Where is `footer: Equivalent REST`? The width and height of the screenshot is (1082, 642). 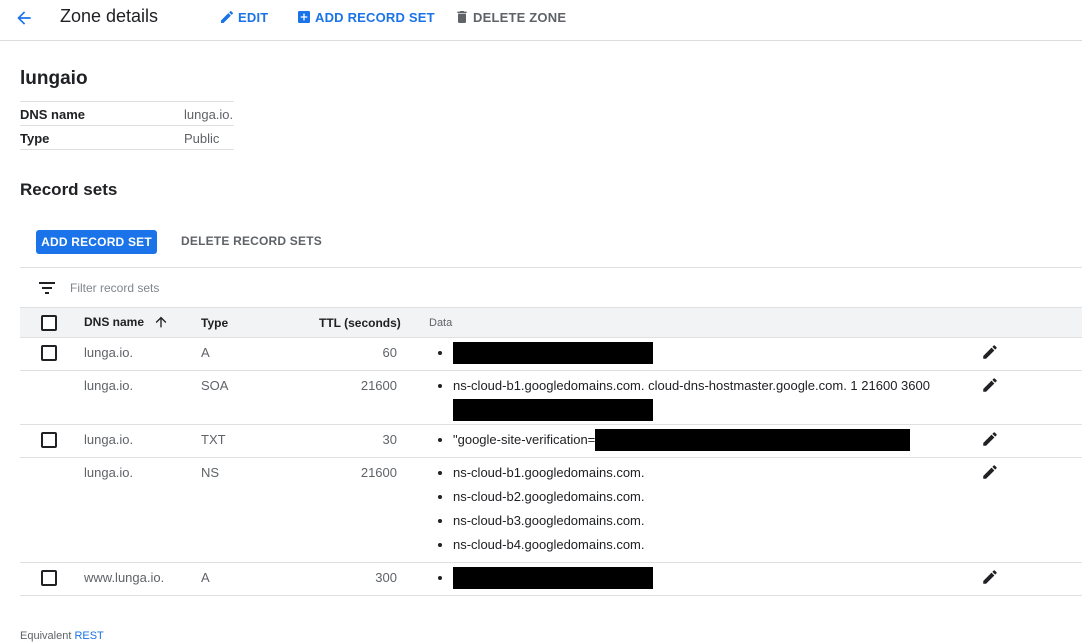
footer: Equivalent REST is located at coordinates (62, 636).